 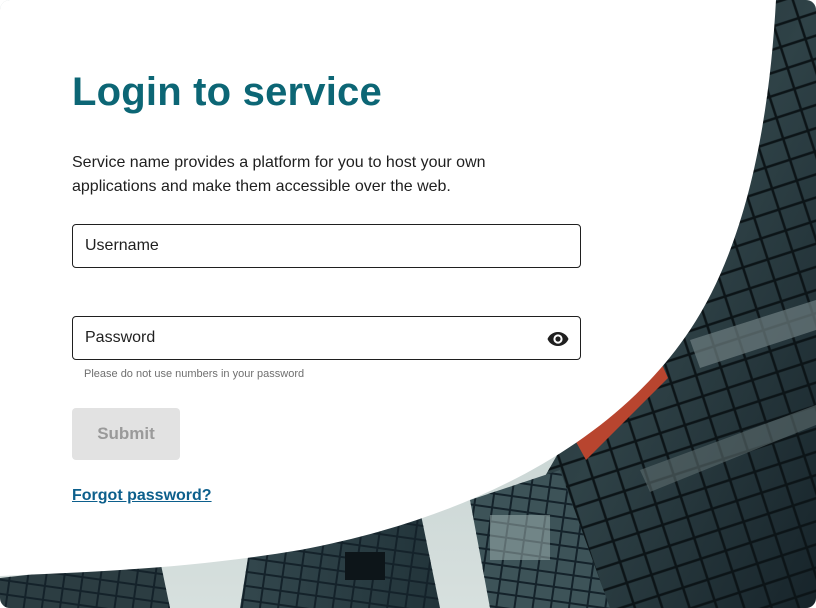 I want to click on show-password-toggle, so click(x=558, y=339).